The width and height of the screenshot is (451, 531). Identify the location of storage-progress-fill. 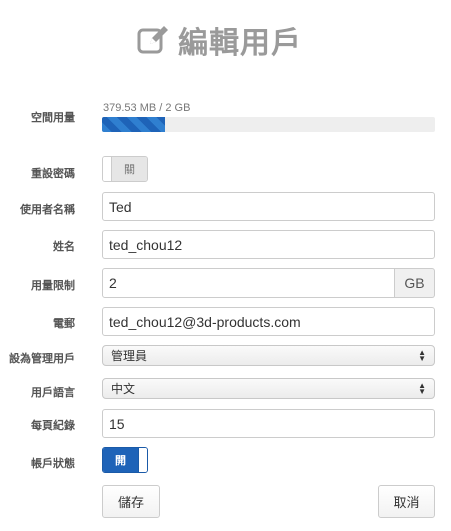
(134, 124).